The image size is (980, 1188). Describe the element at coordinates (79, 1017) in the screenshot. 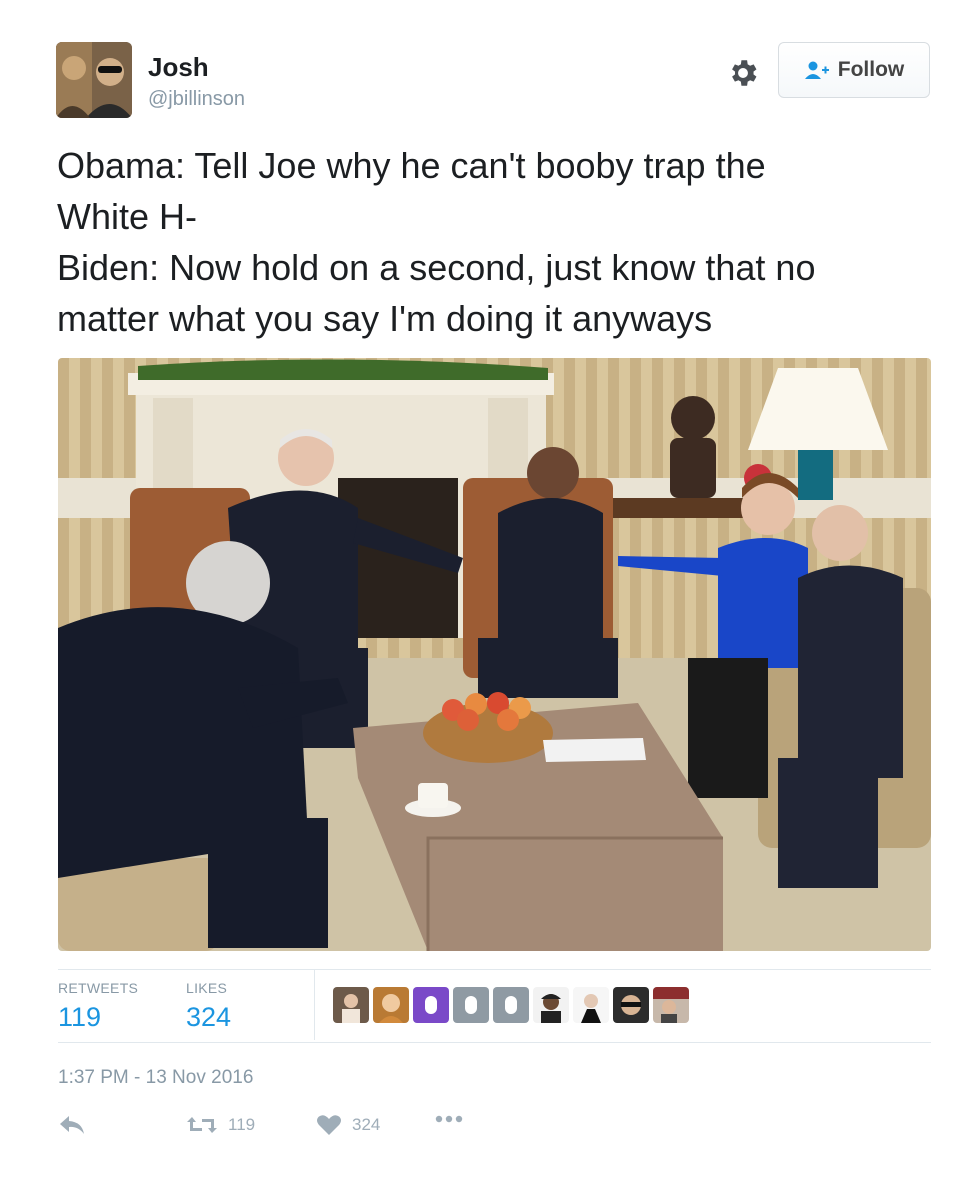

I see `retweets-count: 119` at that location.